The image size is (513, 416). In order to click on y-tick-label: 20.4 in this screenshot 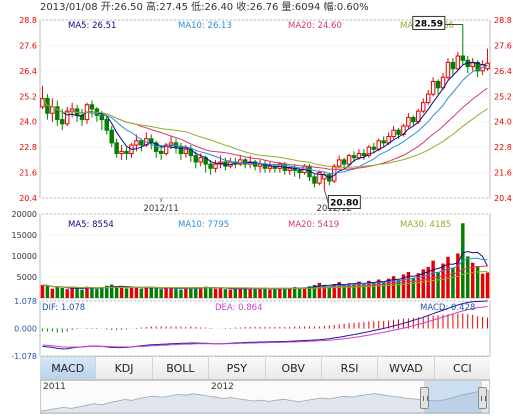, I will do `click(28, 198)`.